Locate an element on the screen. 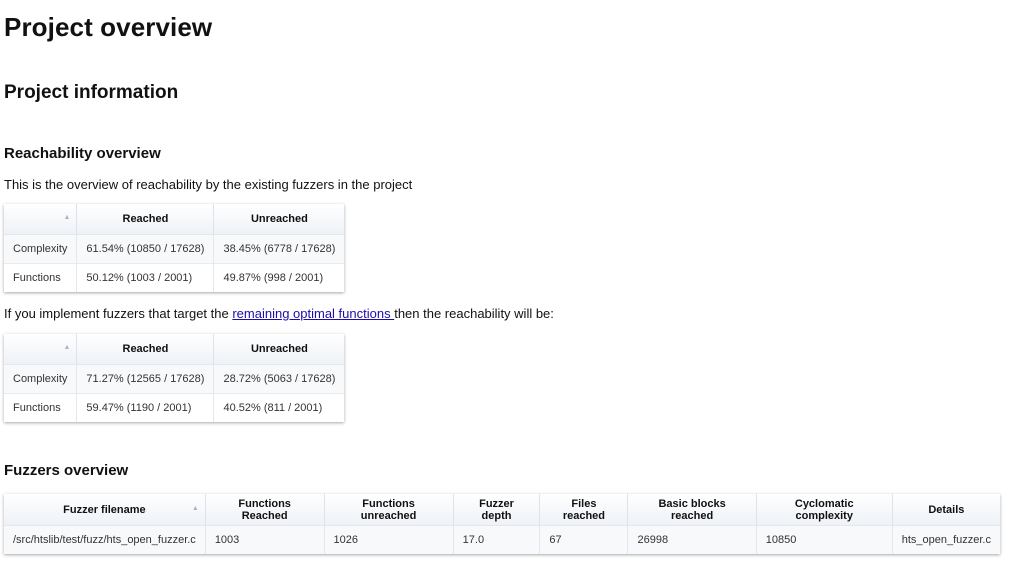  optimal-sentence-before: If you implement fuzzers that target the is located at coordinates (118, 313).